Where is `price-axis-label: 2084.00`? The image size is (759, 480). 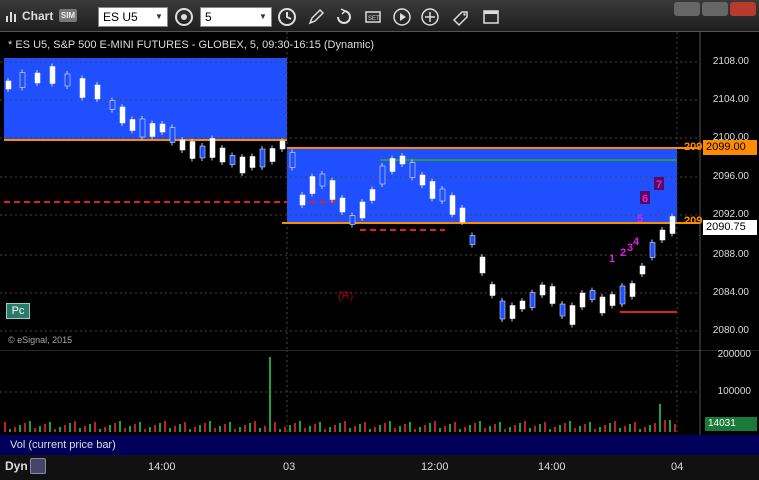
price-axis-label: 2084.00 is located at coordinates (730, 292).